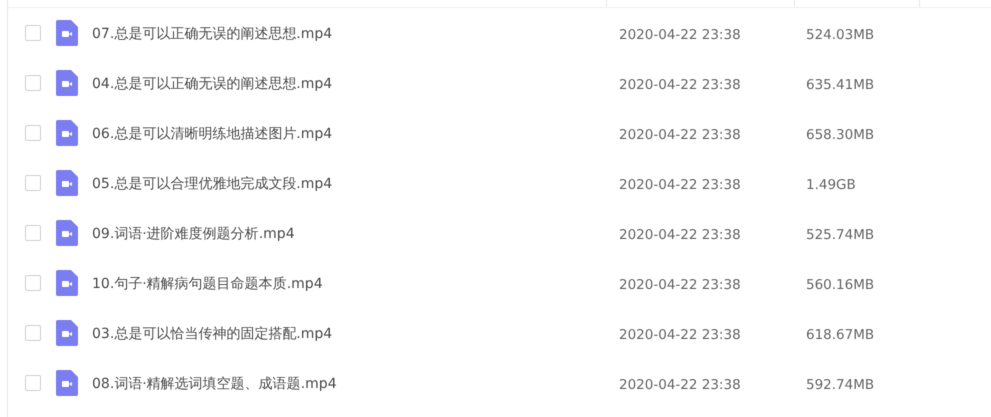 This screenshot has height=417, width=991. What do you see at coordinates (214, 384) in the screenshot?
I see `file-name: 08.词语·精解选词填空题、成语题.mp4` at bounding box center [214, 384].